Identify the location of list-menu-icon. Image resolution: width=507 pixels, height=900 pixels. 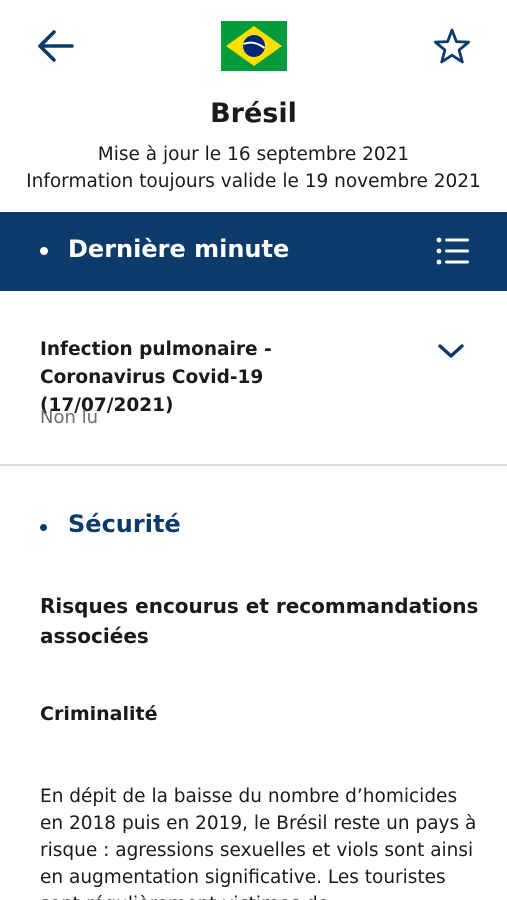
(453, 251).